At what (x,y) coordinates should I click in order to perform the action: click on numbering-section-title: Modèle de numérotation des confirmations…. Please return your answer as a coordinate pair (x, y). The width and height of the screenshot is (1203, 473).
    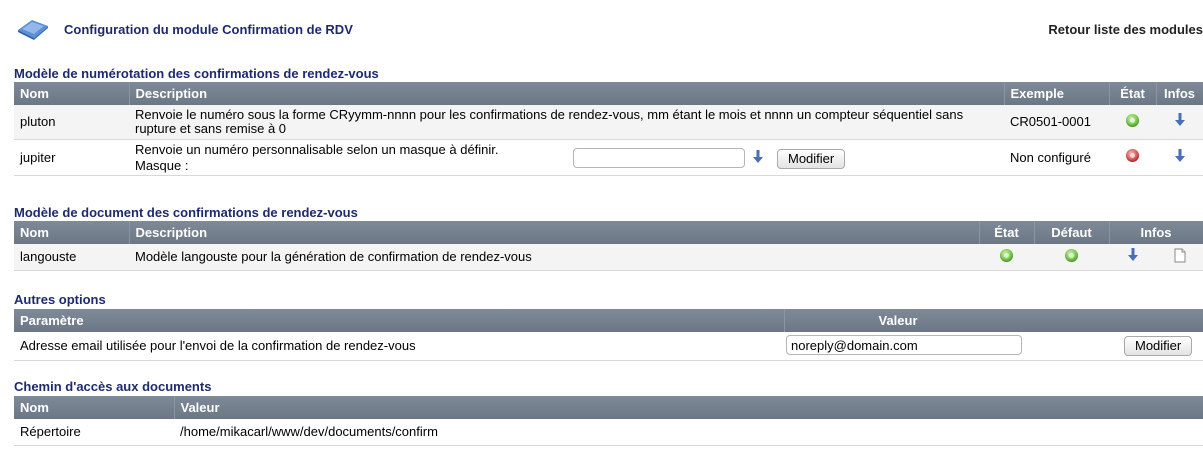
    Looking at the image, I should click on (196, 73).